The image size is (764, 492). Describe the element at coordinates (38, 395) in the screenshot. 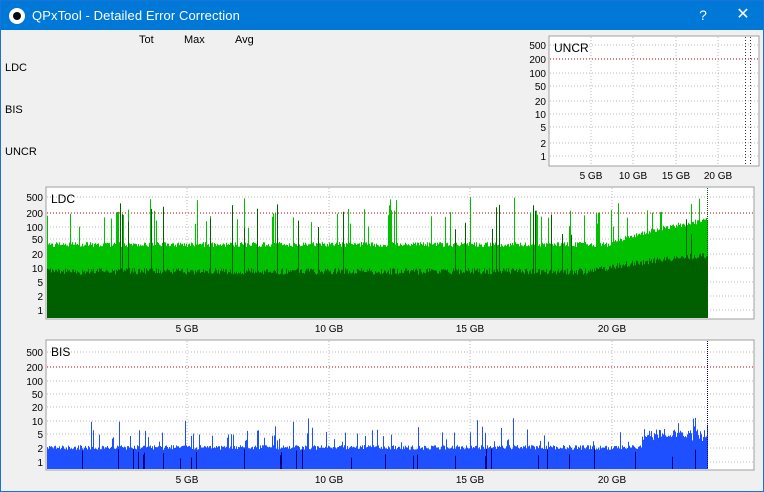

I see `y-tick-label: 50` at that location.